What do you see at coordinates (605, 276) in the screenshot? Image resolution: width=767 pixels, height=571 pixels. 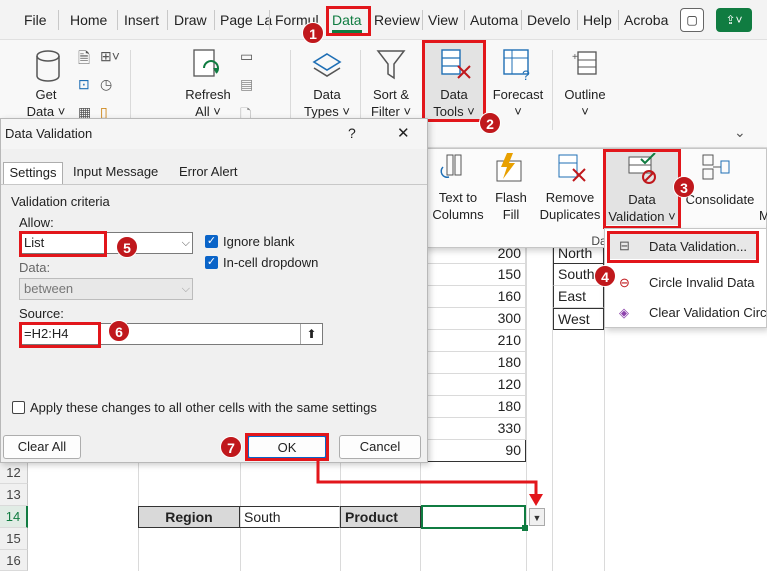 I see `callout-badge: 4` at bounding box center [605, 276].